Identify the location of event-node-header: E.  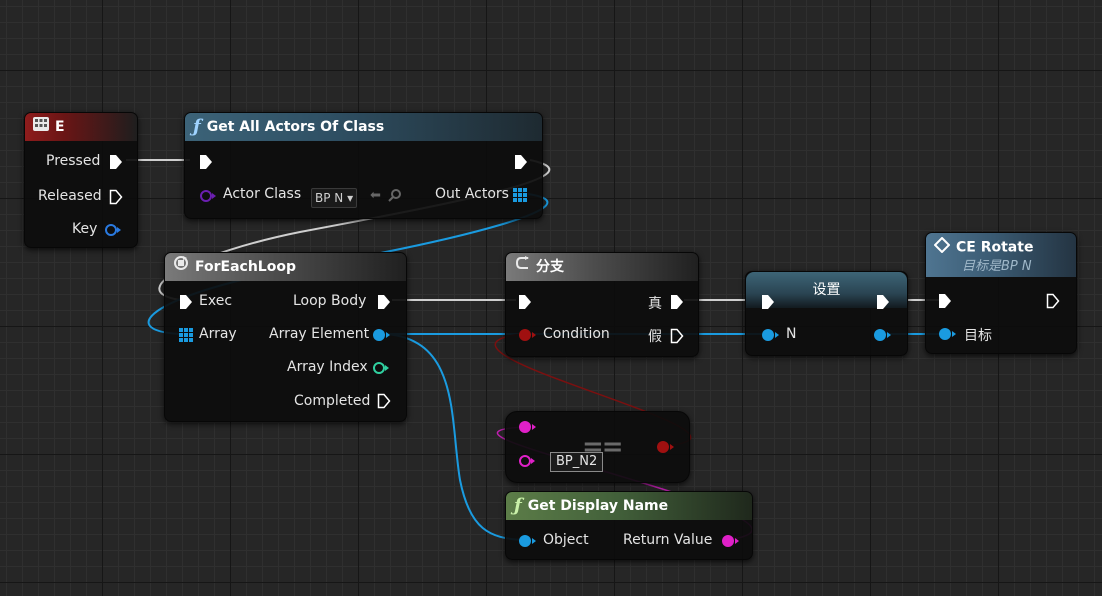
(81, 127).